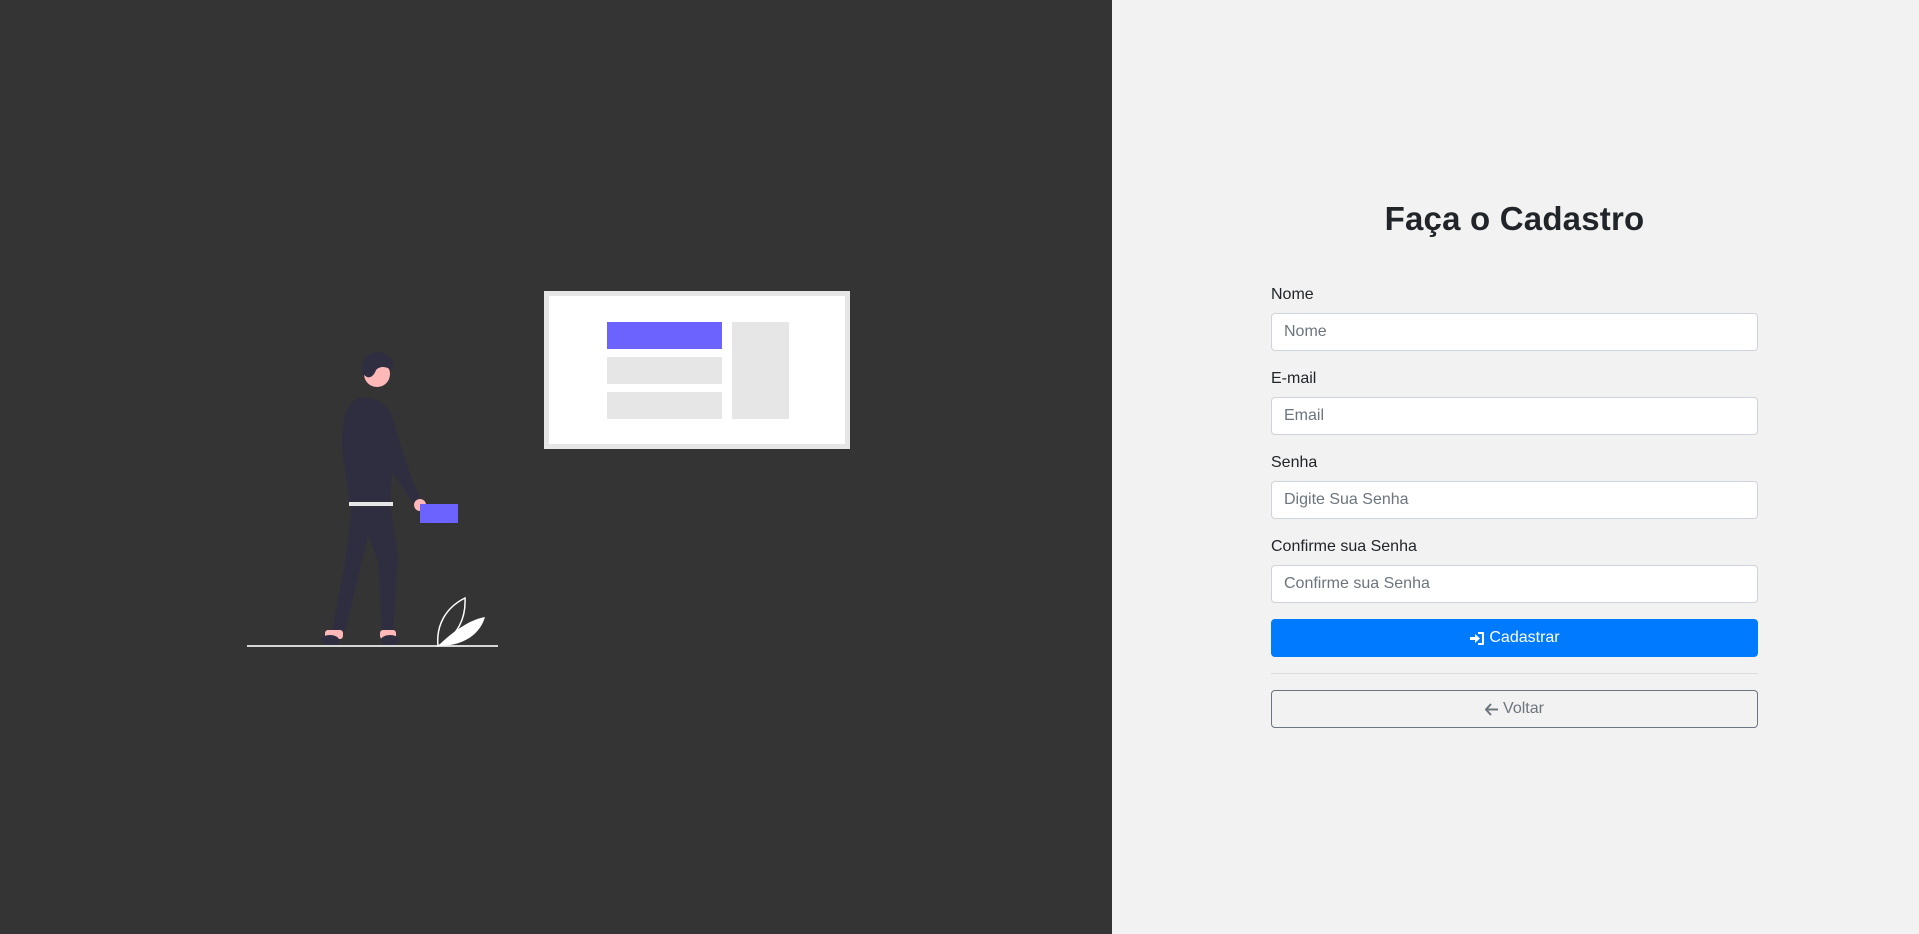  Describe the element at coordinates (1292, 294) in the screenshot. I see `name-label: Nome` at that location.